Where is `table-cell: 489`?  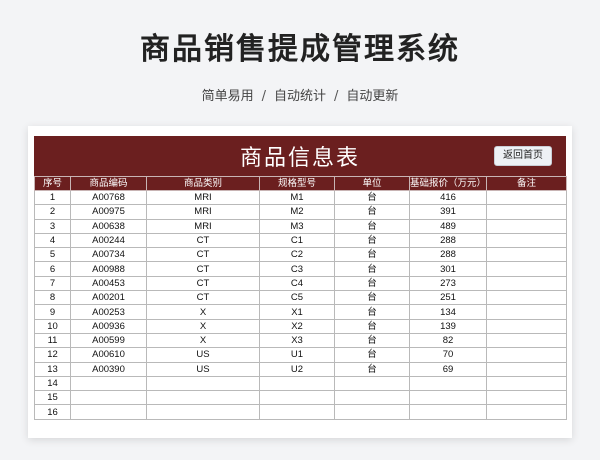
table-cell: 489 is located at coordinates (448, 226).